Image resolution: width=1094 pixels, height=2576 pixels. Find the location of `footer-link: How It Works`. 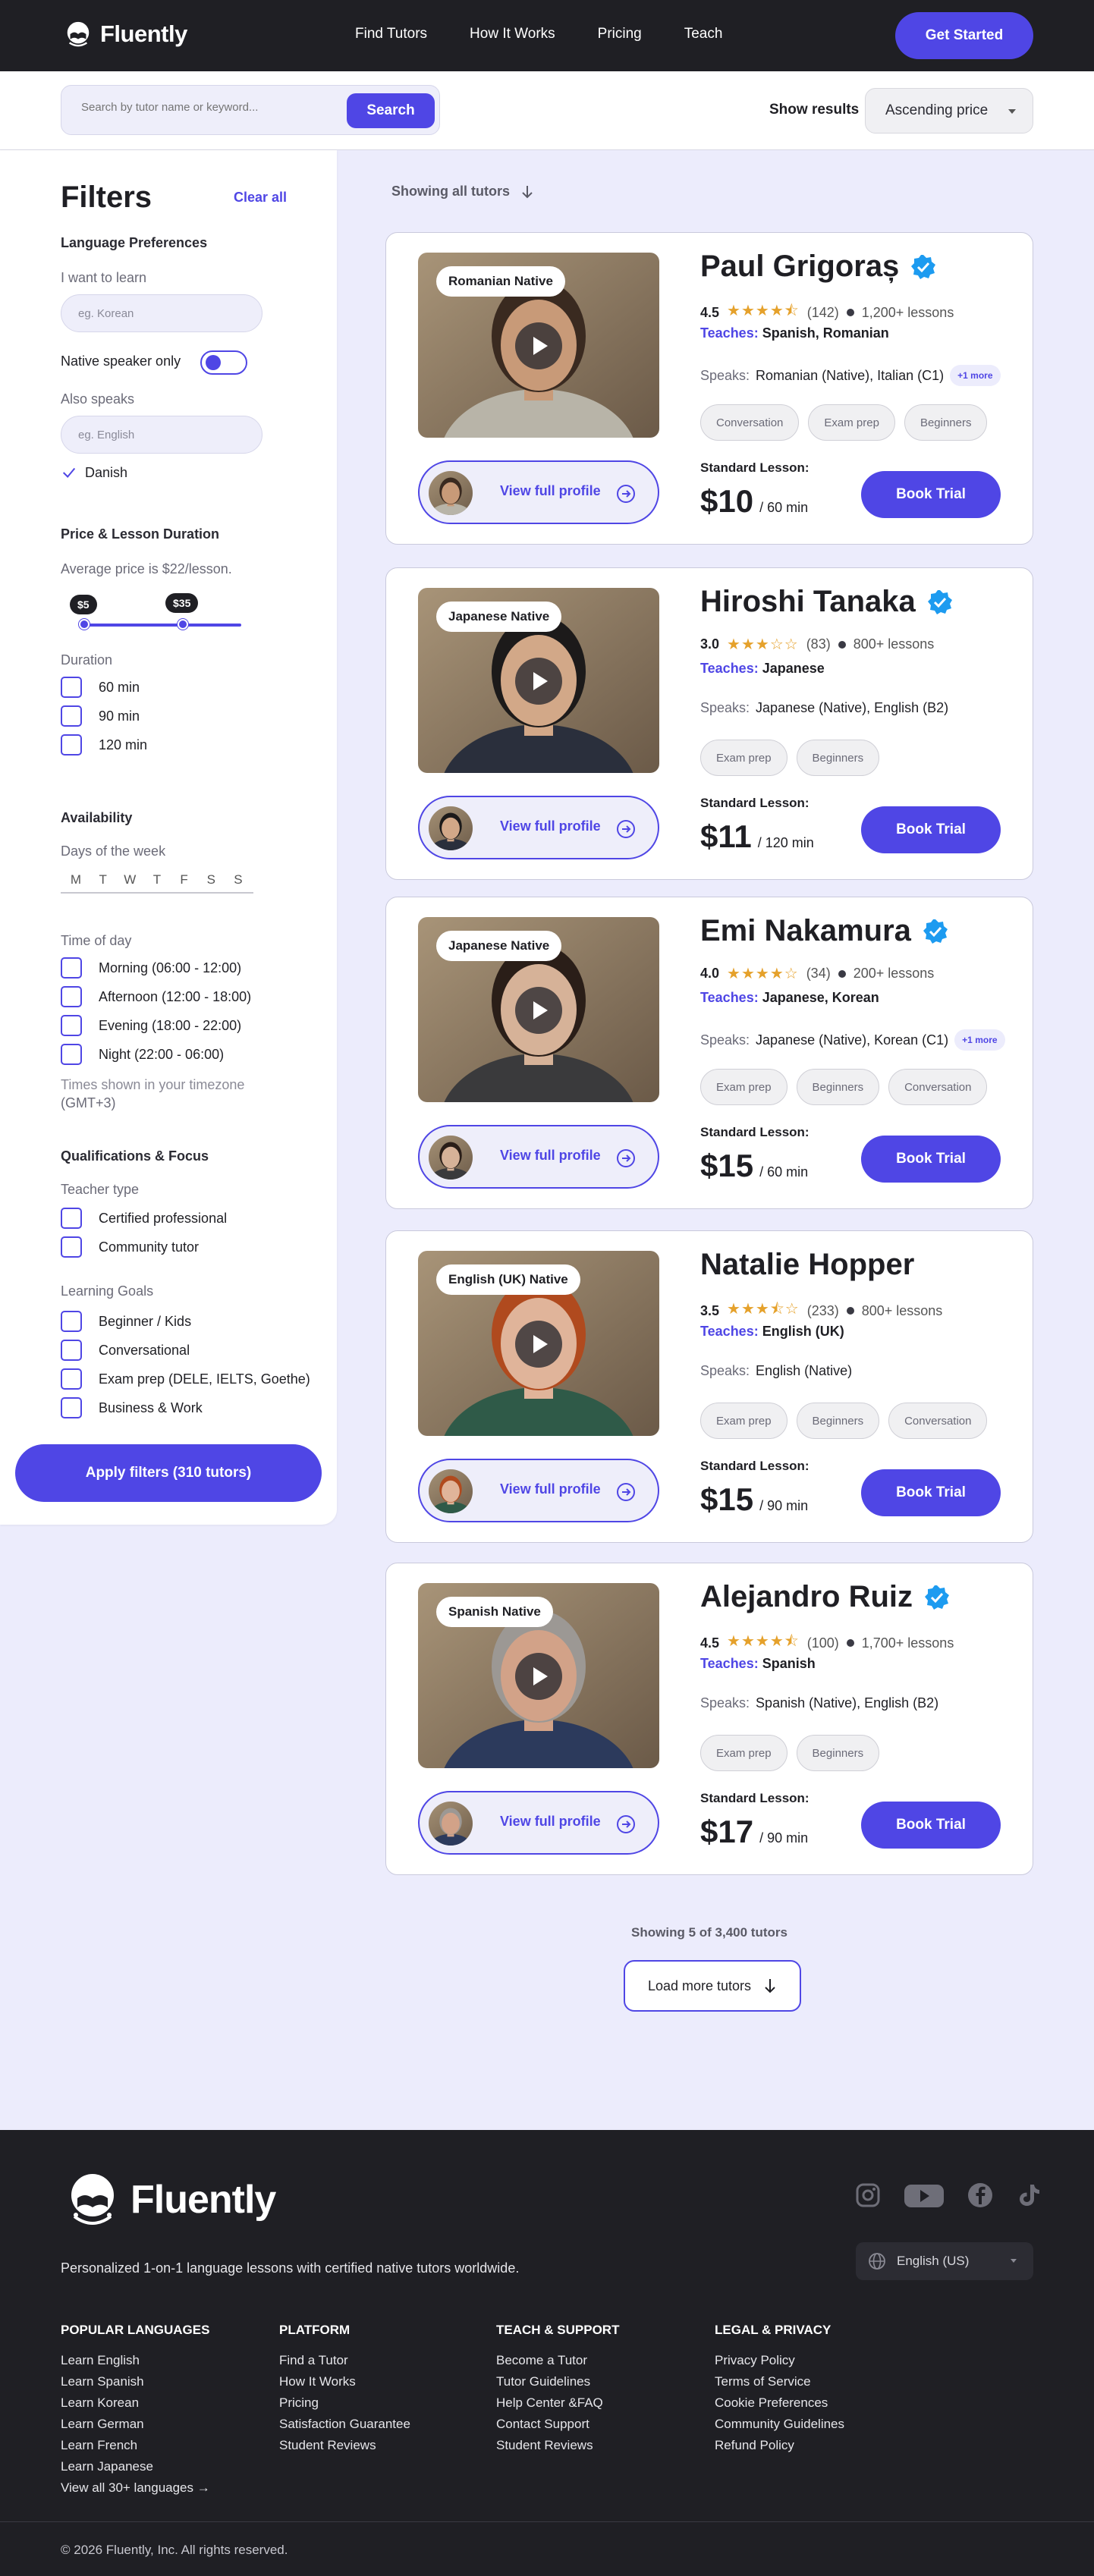

footer-link: How It Works is located at coordinates (344, 2381).